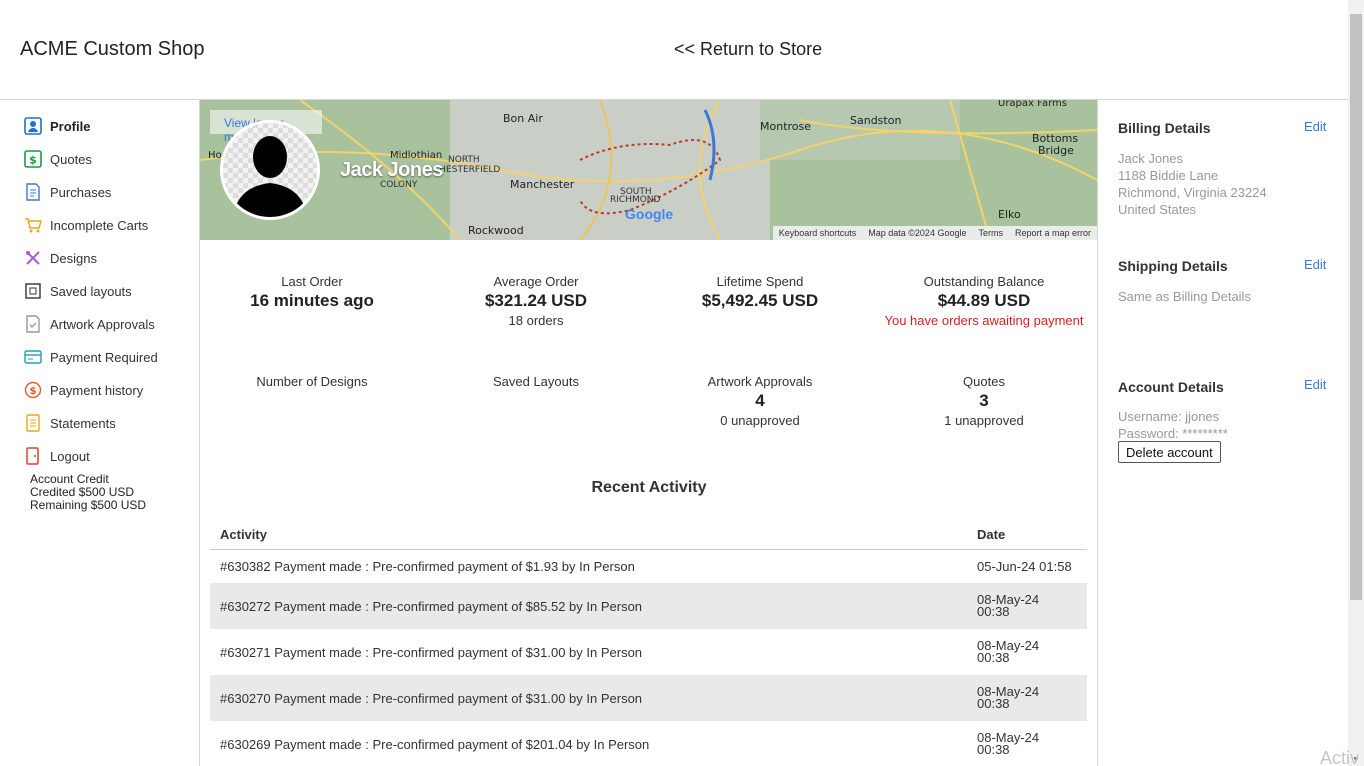 This screenshot has width=1364, height=766. Describe the element at coordinates (1169, 416) in the screenshot. I see `username-text: Username: jjones` at that location.